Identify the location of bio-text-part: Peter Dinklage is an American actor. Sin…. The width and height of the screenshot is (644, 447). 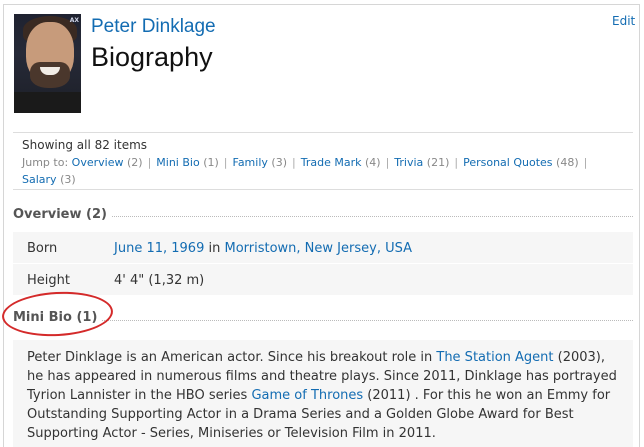
(232, 357).